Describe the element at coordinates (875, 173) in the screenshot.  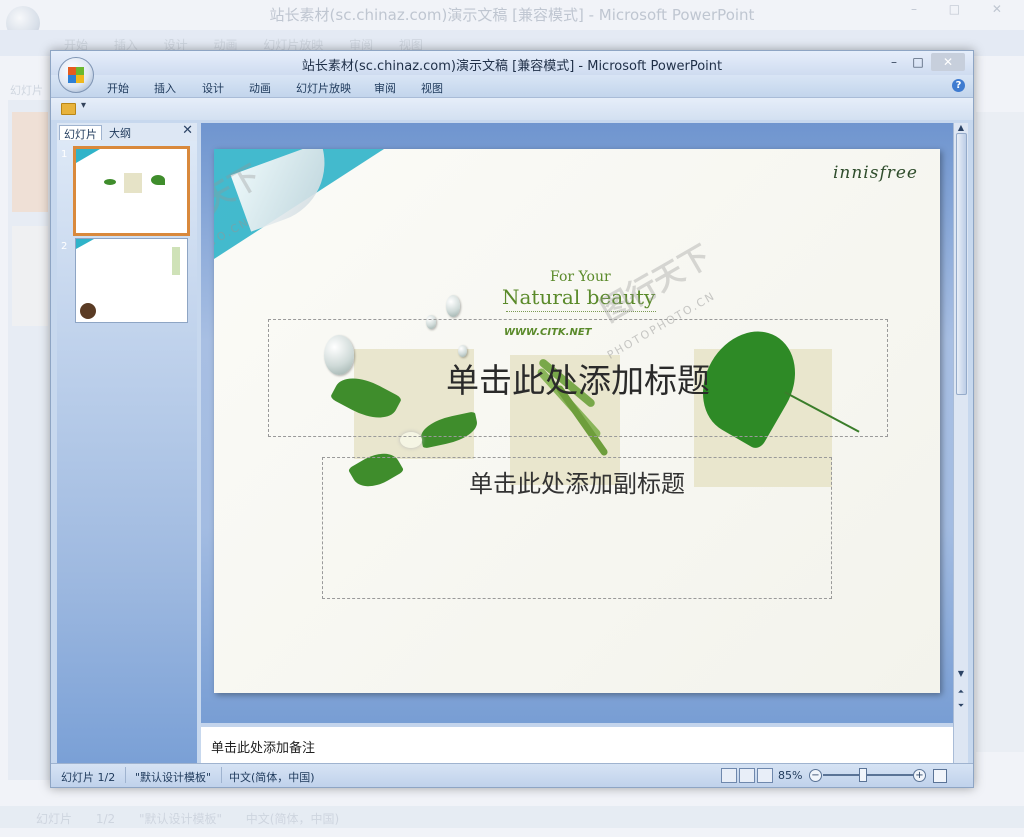
I see `brand-logo: innisfree` at that location.